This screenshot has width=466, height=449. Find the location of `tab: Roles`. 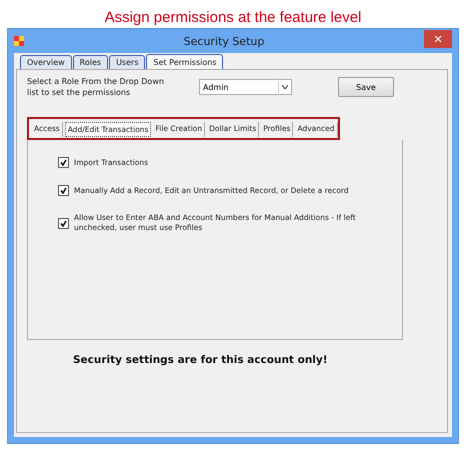

tab: Roles is located at coordinates (90, 62).